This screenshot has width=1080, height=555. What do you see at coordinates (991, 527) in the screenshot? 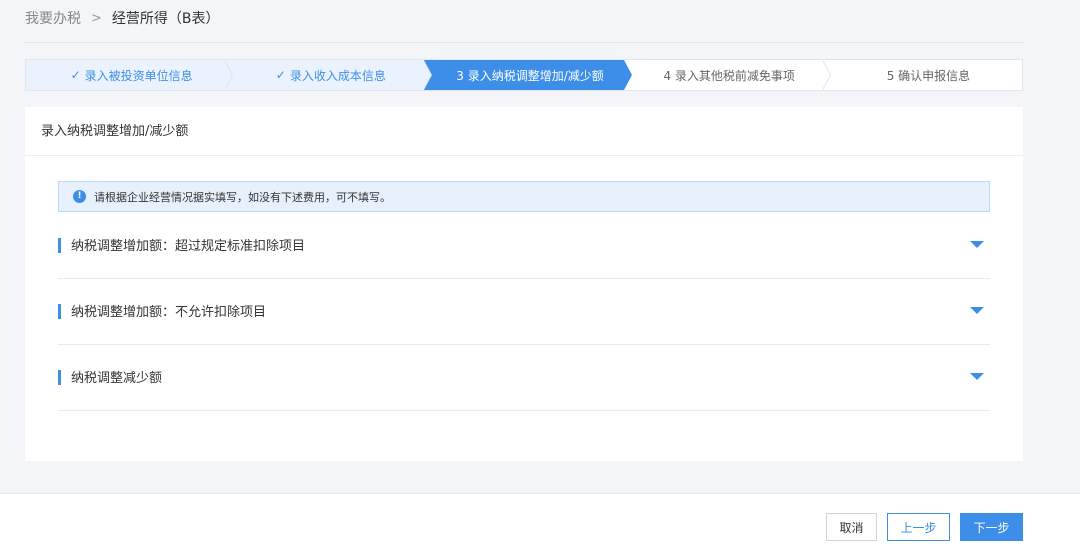
I see `next-step-button: 下一步` at bounding box center [991, 527].